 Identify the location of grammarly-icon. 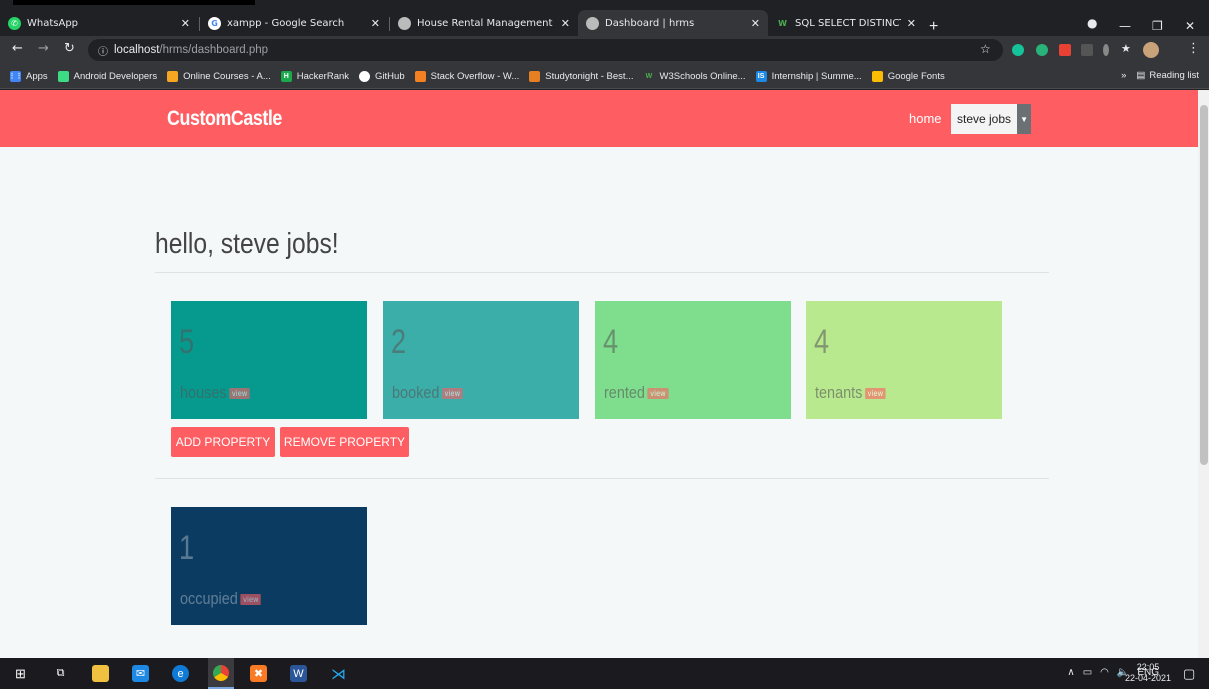
(1018, 50).